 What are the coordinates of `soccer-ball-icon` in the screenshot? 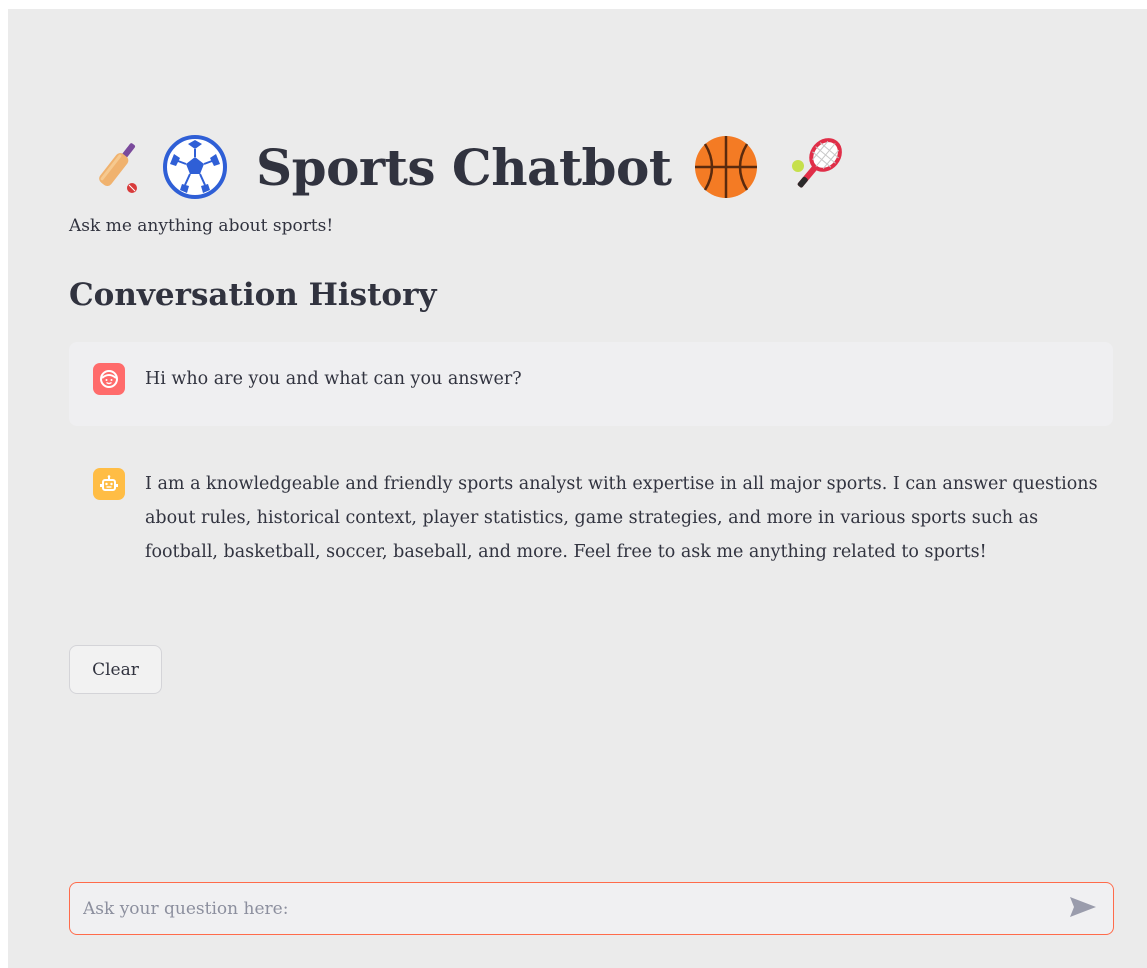 It's located at (195, 167).